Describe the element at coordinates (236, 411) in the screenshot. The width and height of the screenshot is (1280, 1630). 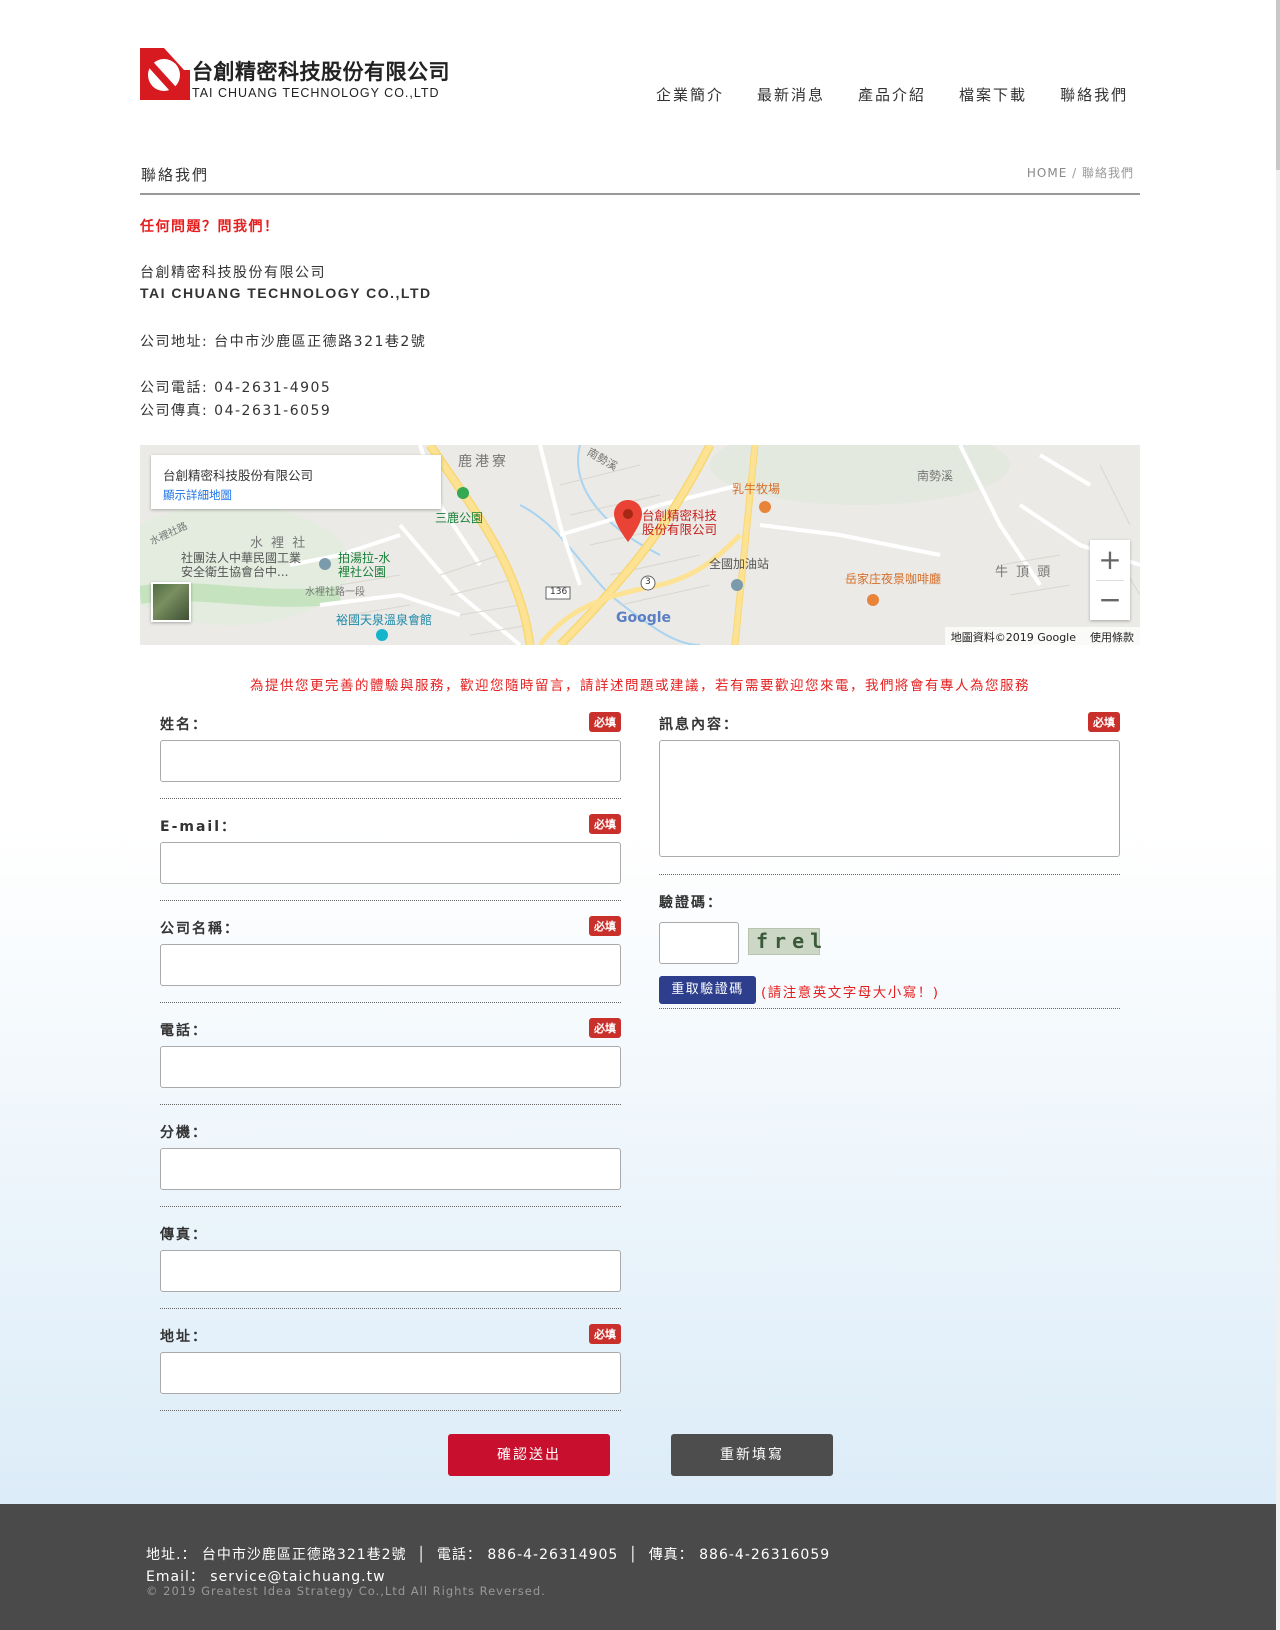
I see `company-fax: 公司傳真: 04-2631-6059` at that location.